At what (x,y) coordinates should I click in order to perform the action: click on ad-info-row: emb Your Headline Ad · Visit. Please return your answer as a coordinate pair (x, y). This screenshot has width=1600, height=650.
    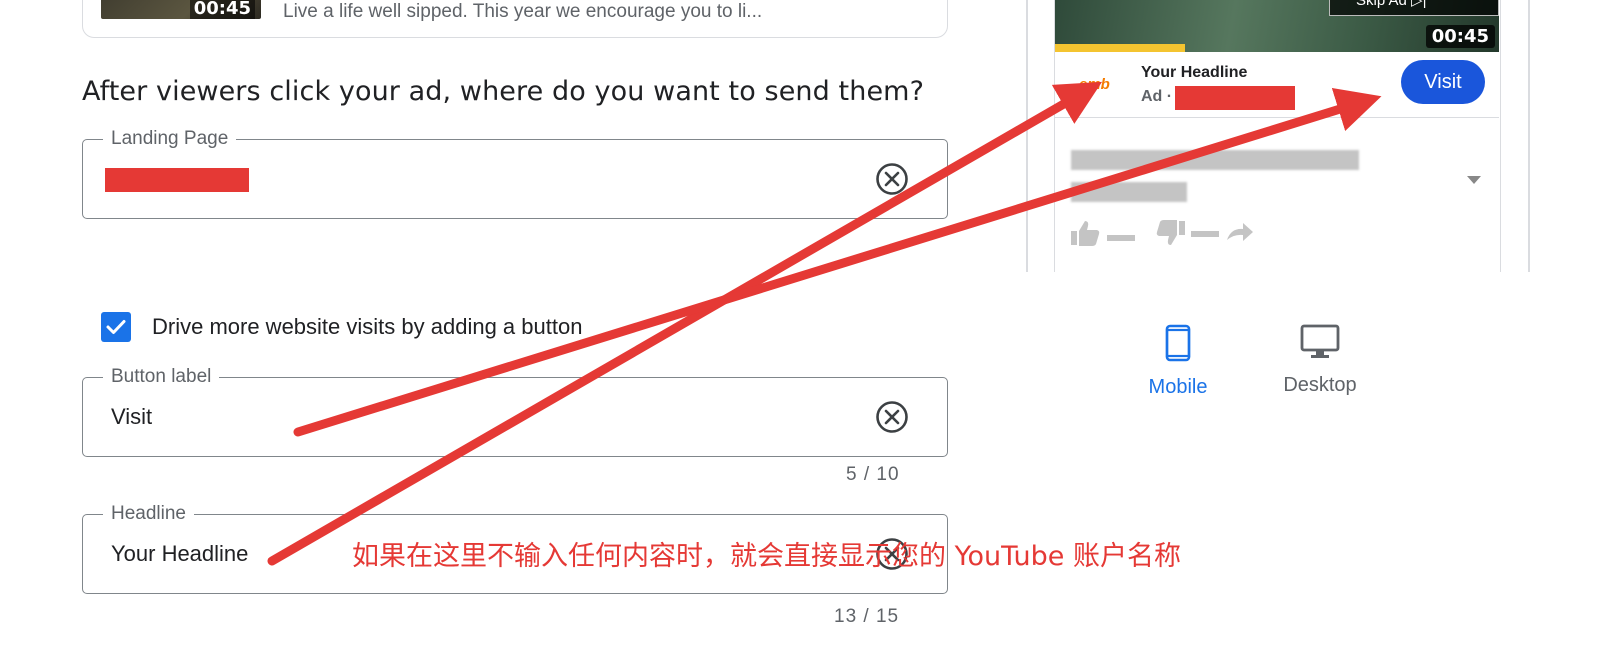
    Looking at the image, I should click on (1277, 85).